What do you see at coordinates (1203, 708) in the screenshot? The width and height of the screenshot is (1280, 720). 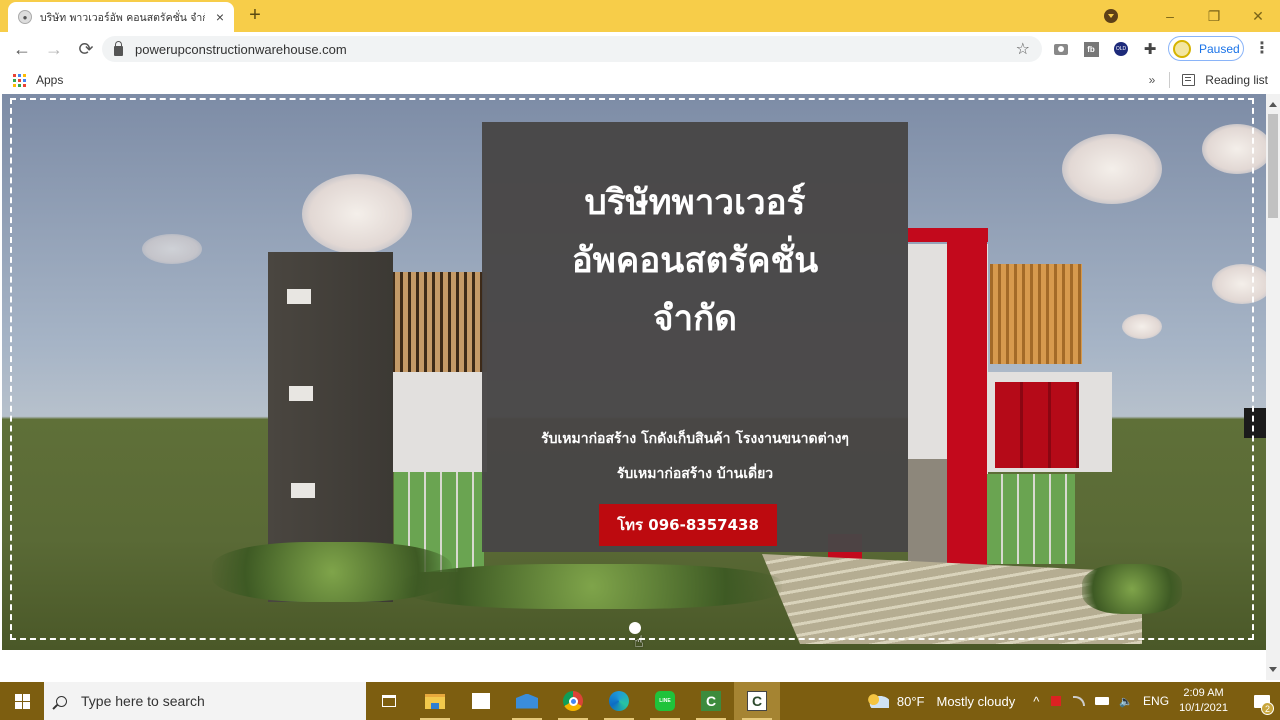 I see `clock-date: 10/1/2021` at bounding box center [1203, 708].